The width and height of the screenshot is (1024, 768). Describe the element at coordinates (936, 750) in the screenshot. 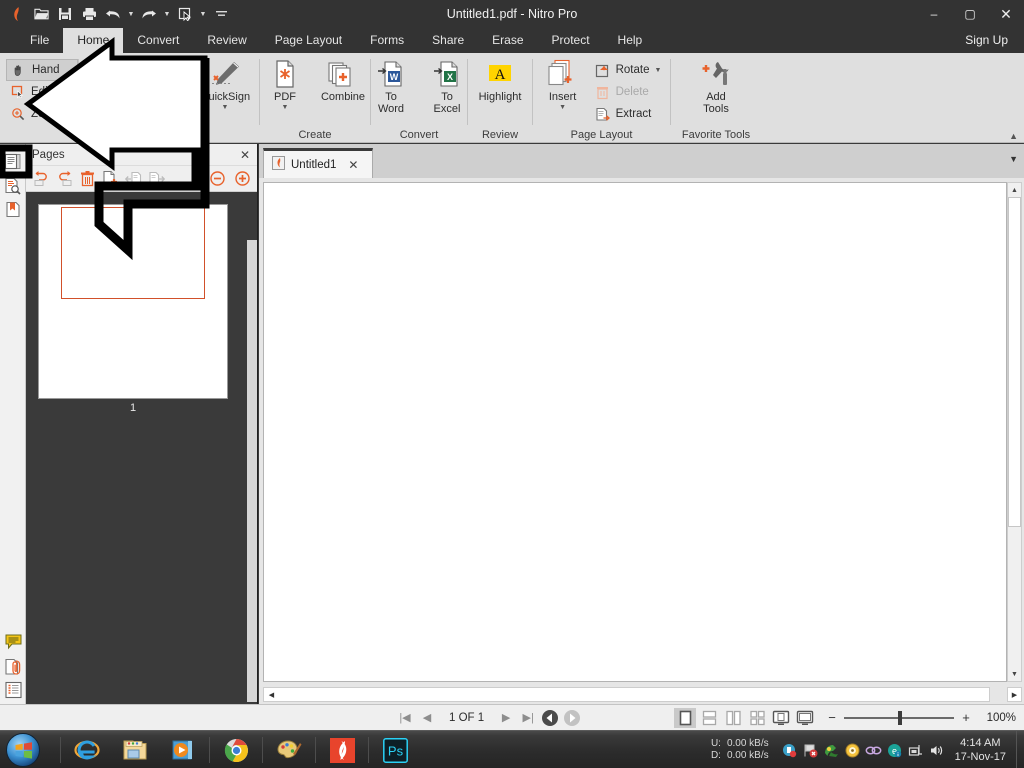

I see `volume-tray-icon` at that location.